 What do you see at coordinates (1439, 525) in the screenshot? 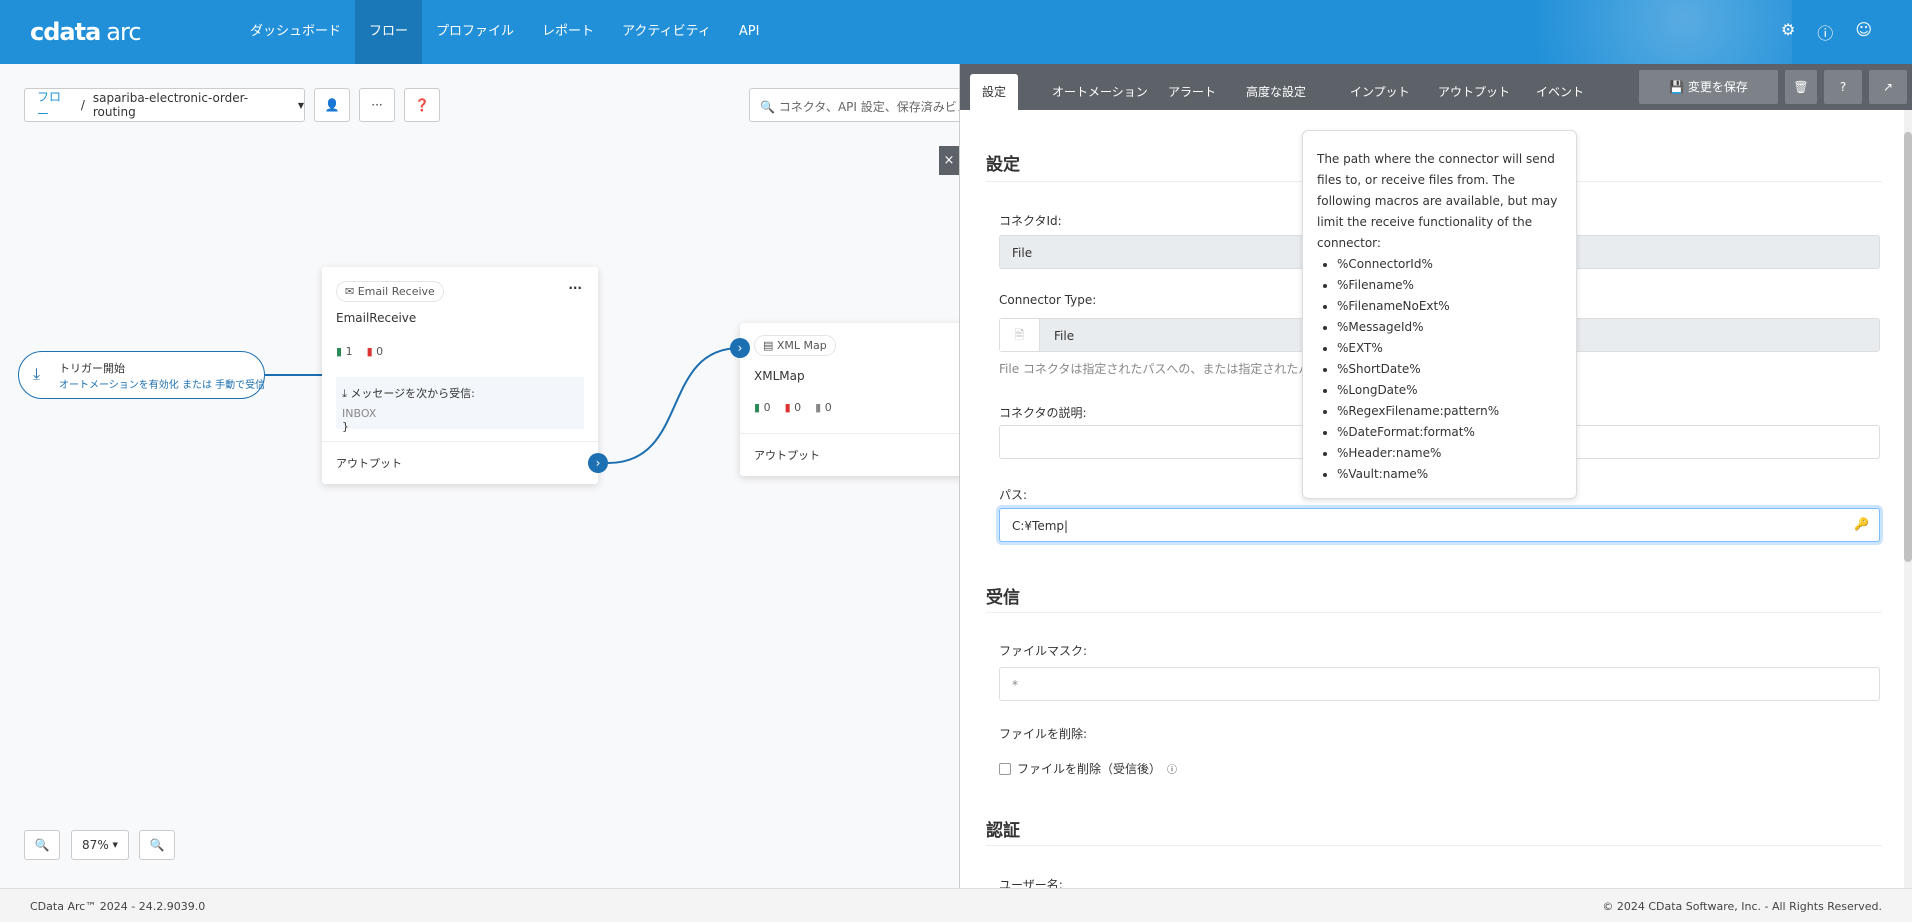
I see `path-input: C:¥Temp| 🔑` at bounding box center [1439, 525].